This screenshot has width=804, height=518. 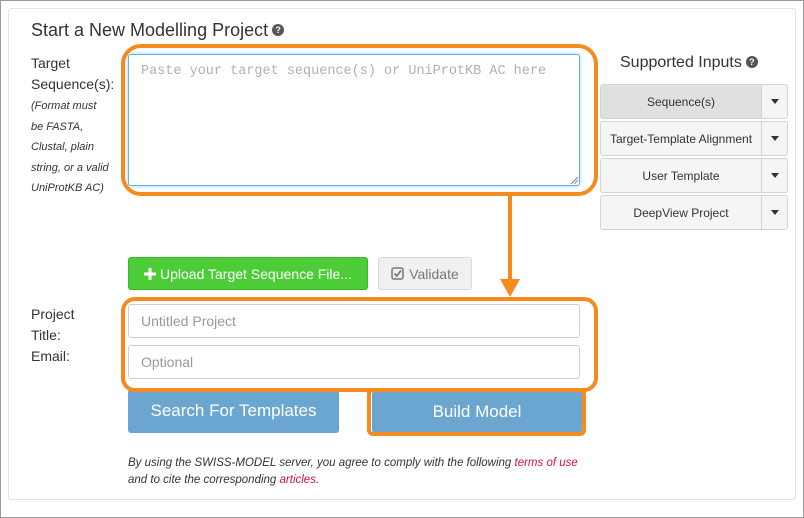 I want to click on email-label: Email:, so click(x=50, y=356).